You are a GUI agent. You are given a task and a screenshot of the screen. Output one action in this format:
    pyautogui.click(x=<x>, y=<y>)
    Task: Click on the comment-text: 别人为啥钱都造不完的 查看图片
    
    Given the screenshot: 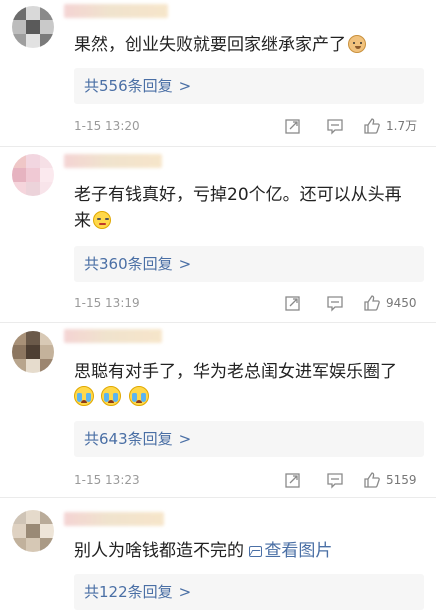 What is the action you would take?
    pyautogui.click(x=249, y=551)
    